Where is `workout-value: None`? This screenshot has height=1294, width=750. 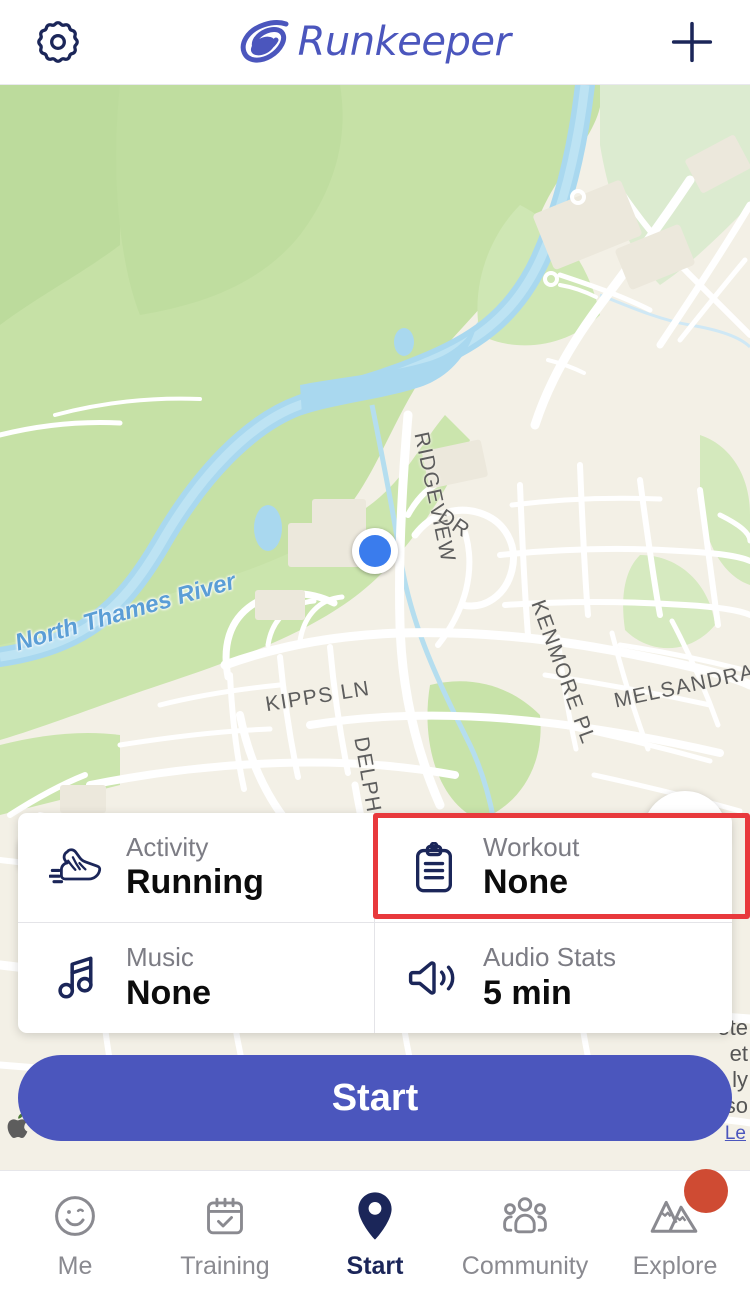
workout-value: None is located at coordinates (525, 882).